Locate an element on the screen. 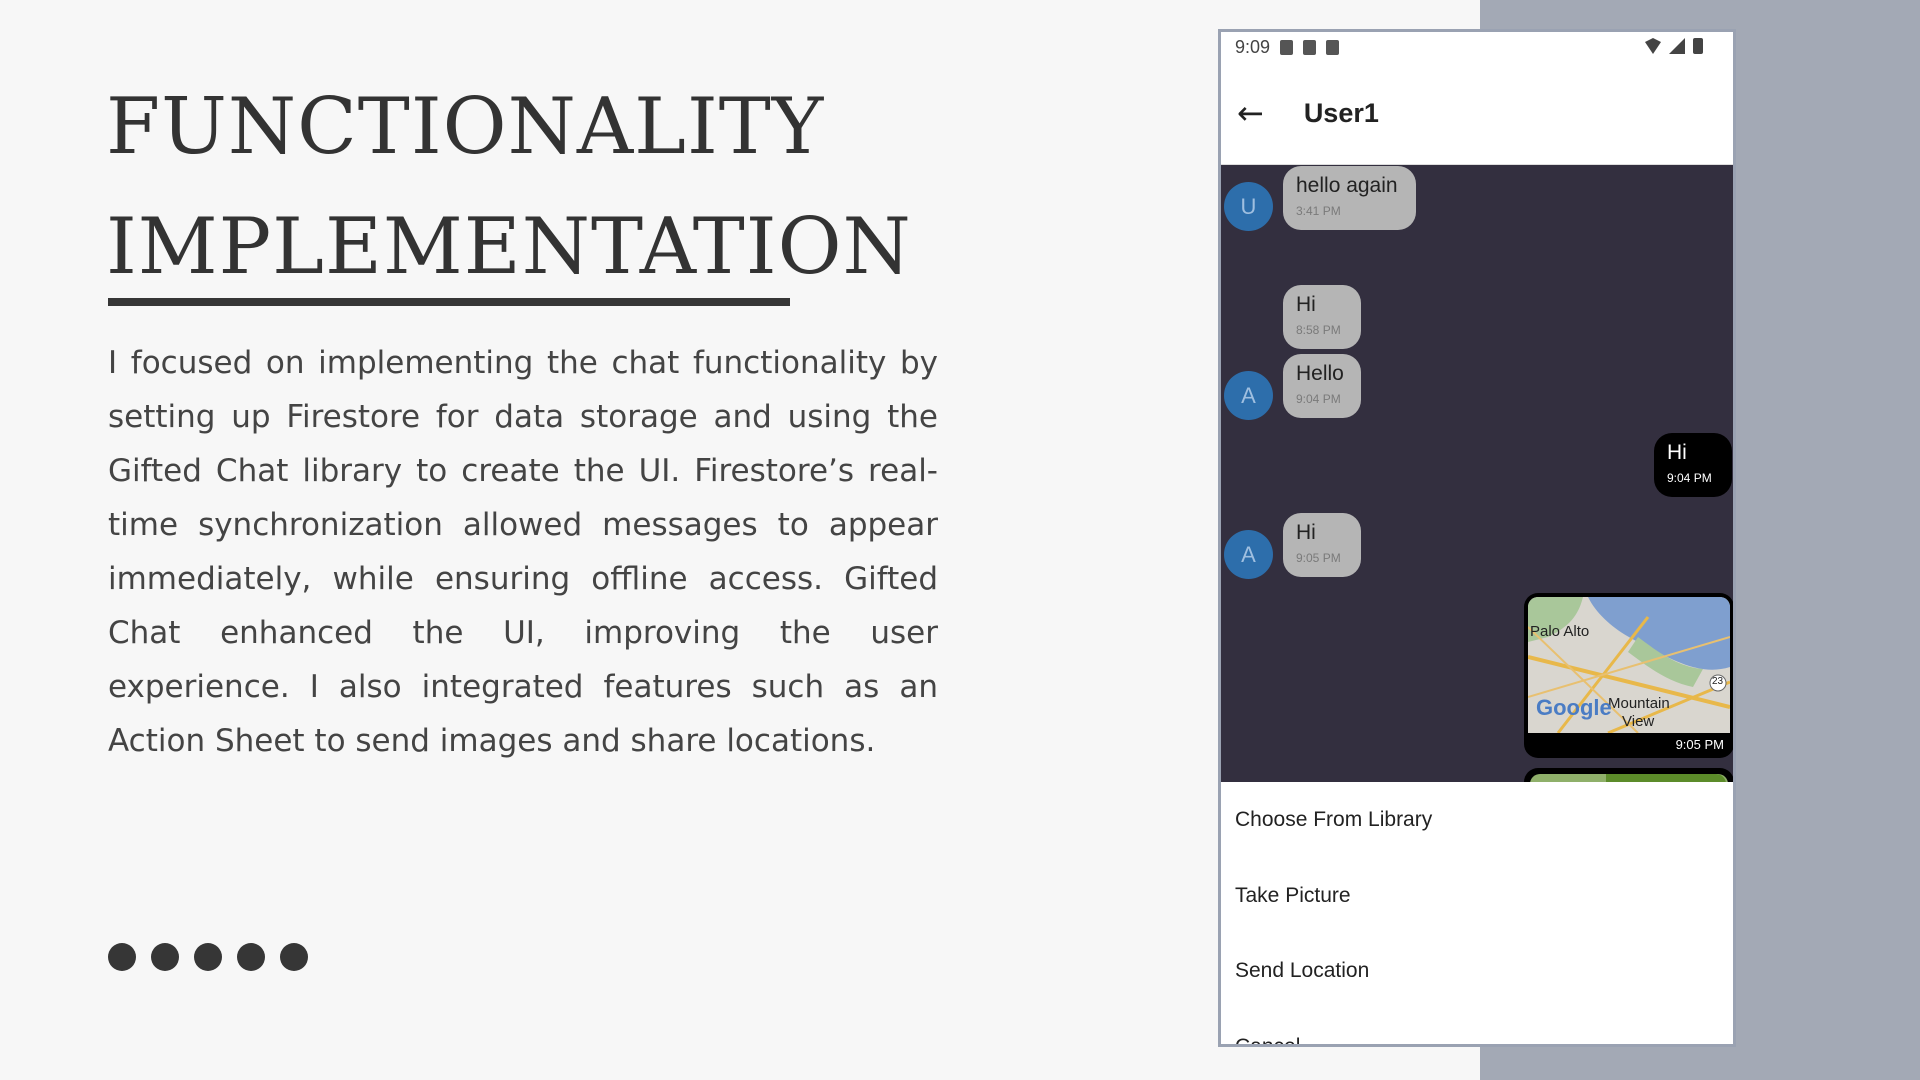 The height and width of the screenshot is (1080, 1920). map-label: View is located at coordinates (1638, 721).